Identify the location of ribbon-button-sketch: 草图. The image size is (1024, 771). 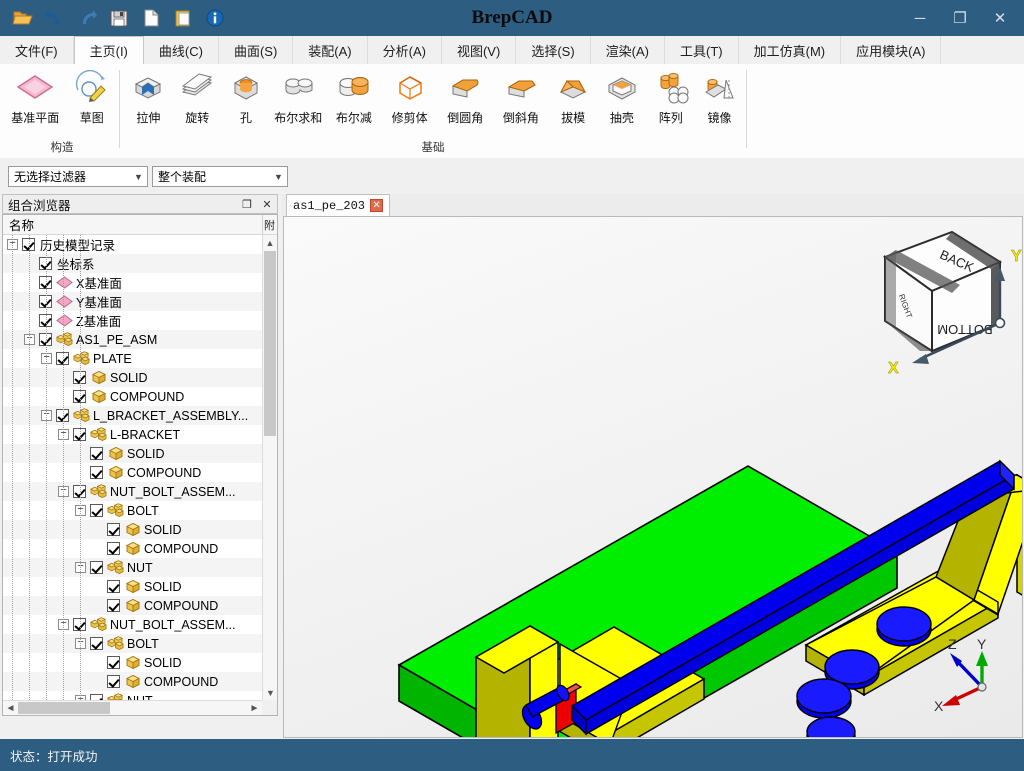
(92, 96).